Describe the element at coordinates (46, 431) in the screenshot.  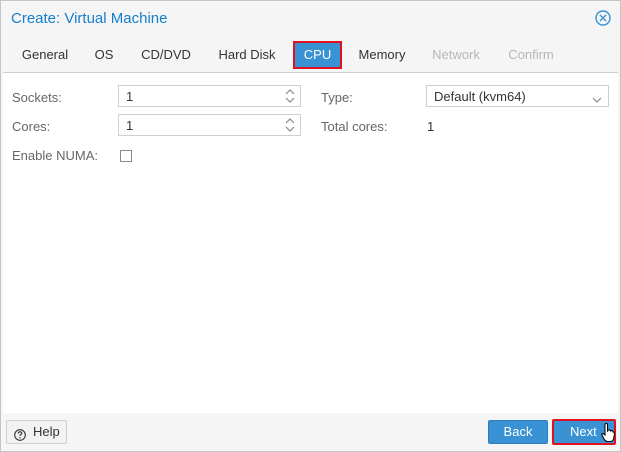
I see `help-button-label: Help` at that location.